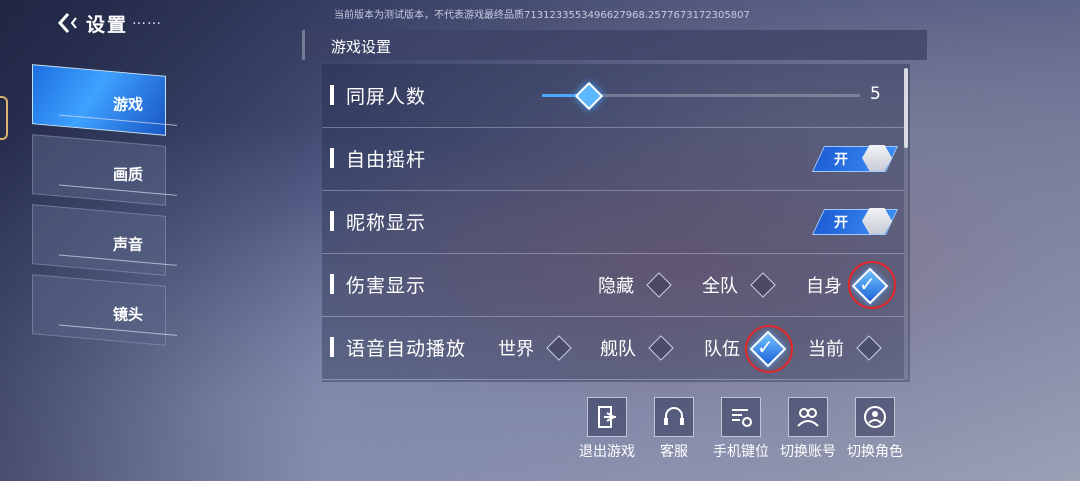  Describe the element at coordinates (741, 417) in the screenshot. I see `keymap-settings-icon` at that location.